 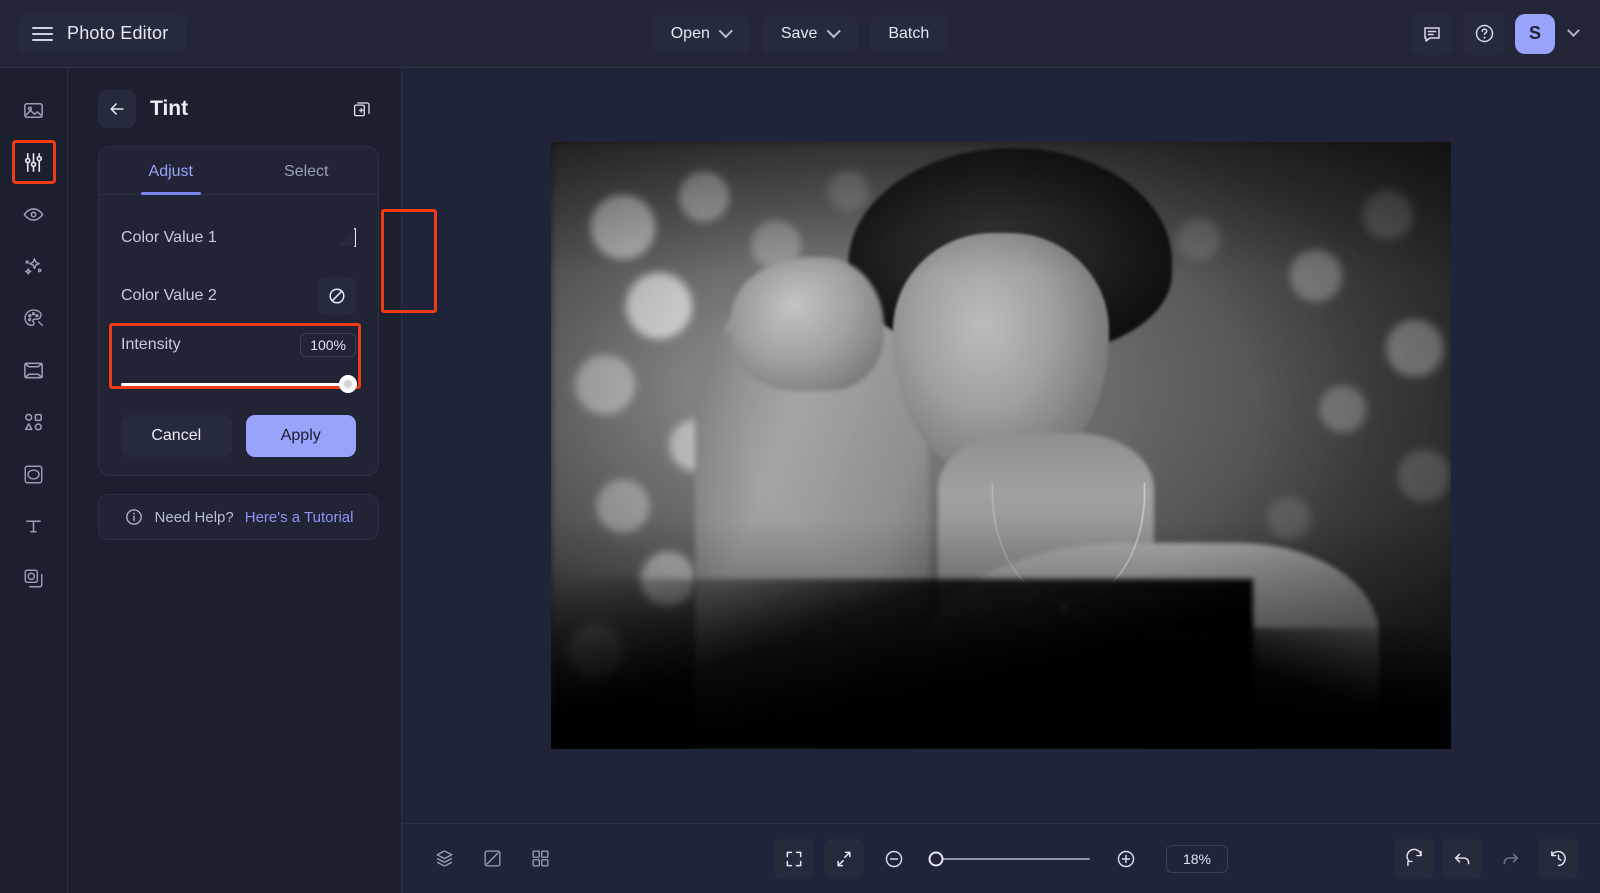 What do you see at coordinates (176, 436) in the screenshot?
I see `cancel-button: Cancel` at bounding box center [176, 436].